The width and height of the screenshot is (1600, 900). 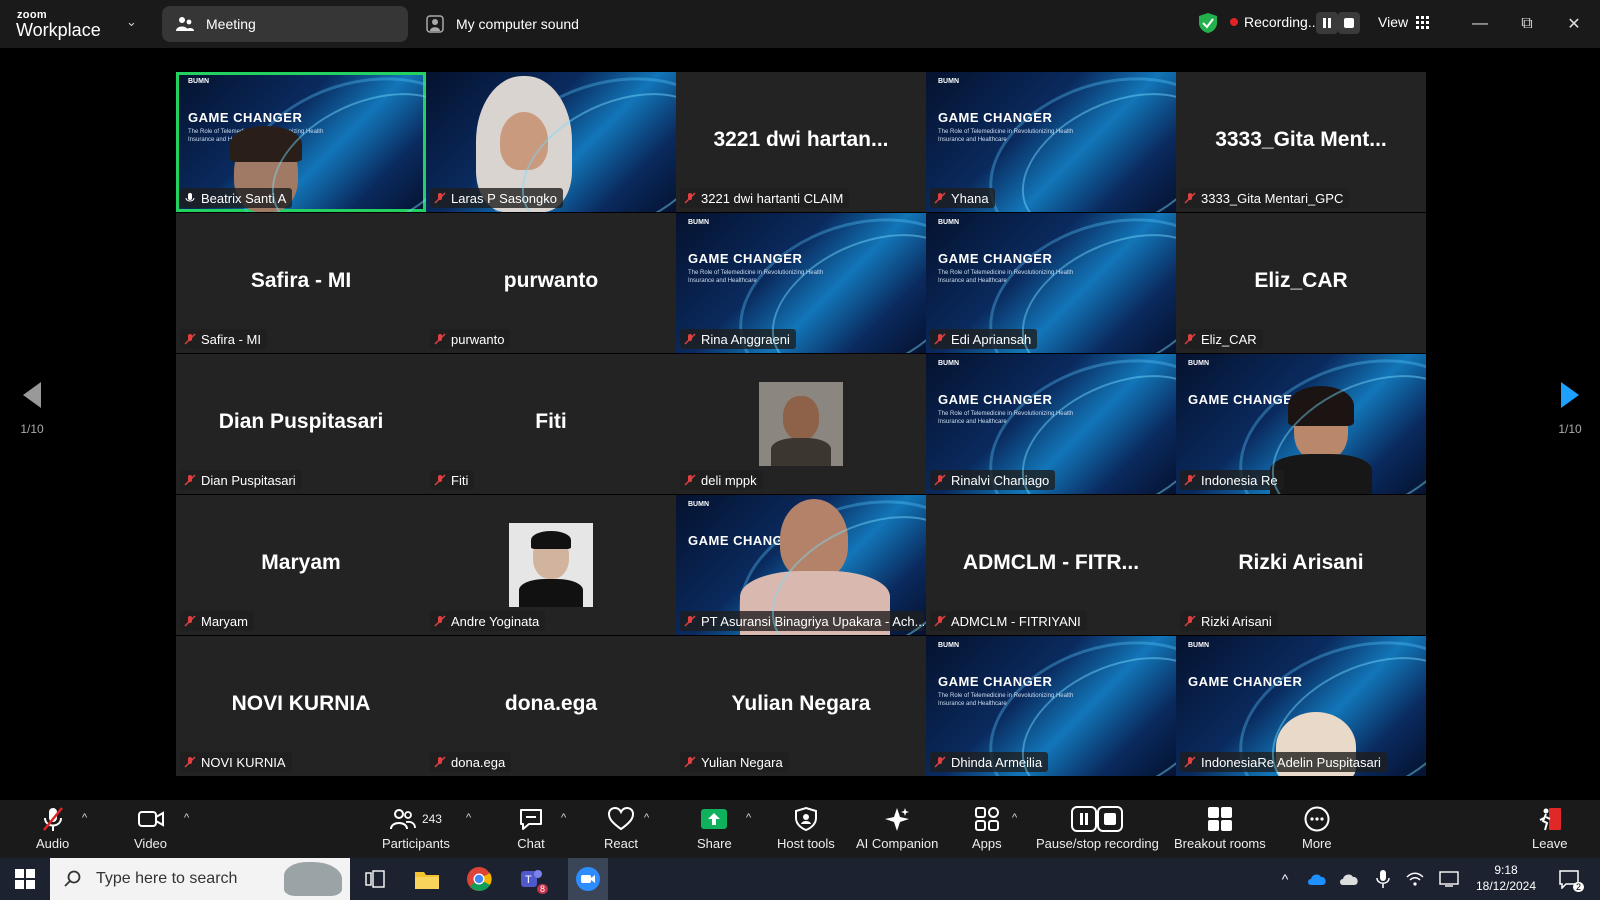 What do you see at coordinates (551, 283) in the screenshot?
I see `video-tile: purwanto purwanto` at bounding box center [551, 283].